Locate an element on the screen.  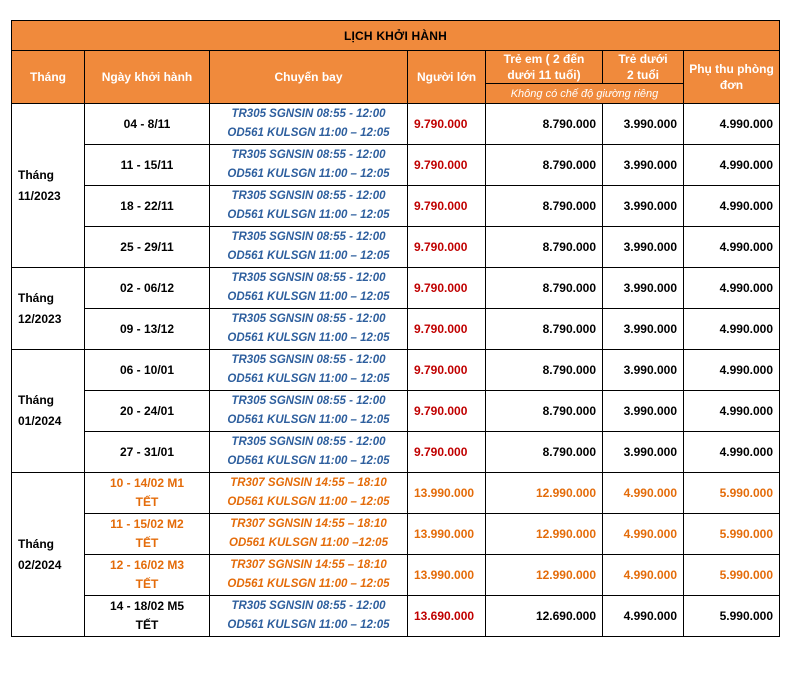
departure-date: 02 - 06/12 is located at coordinates (147, 287).